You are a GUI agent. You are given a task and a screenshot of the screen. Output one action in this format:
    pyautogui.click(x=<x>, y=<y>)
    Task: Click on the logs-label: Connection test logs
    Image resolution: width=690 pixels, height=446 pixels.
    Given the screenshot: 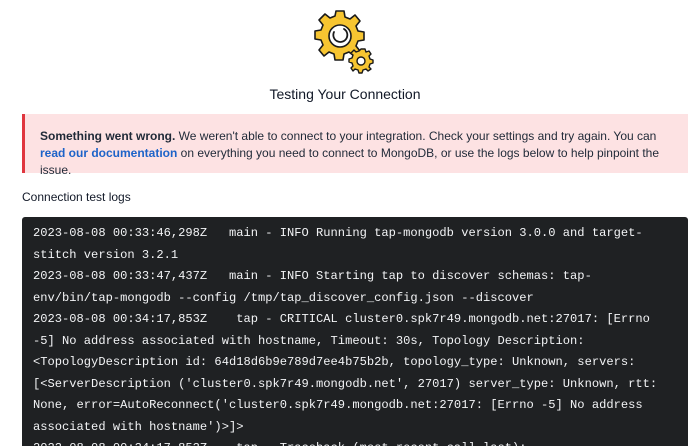 What is the action you would take?
    pyautogui.click(x=76, y=197)
    